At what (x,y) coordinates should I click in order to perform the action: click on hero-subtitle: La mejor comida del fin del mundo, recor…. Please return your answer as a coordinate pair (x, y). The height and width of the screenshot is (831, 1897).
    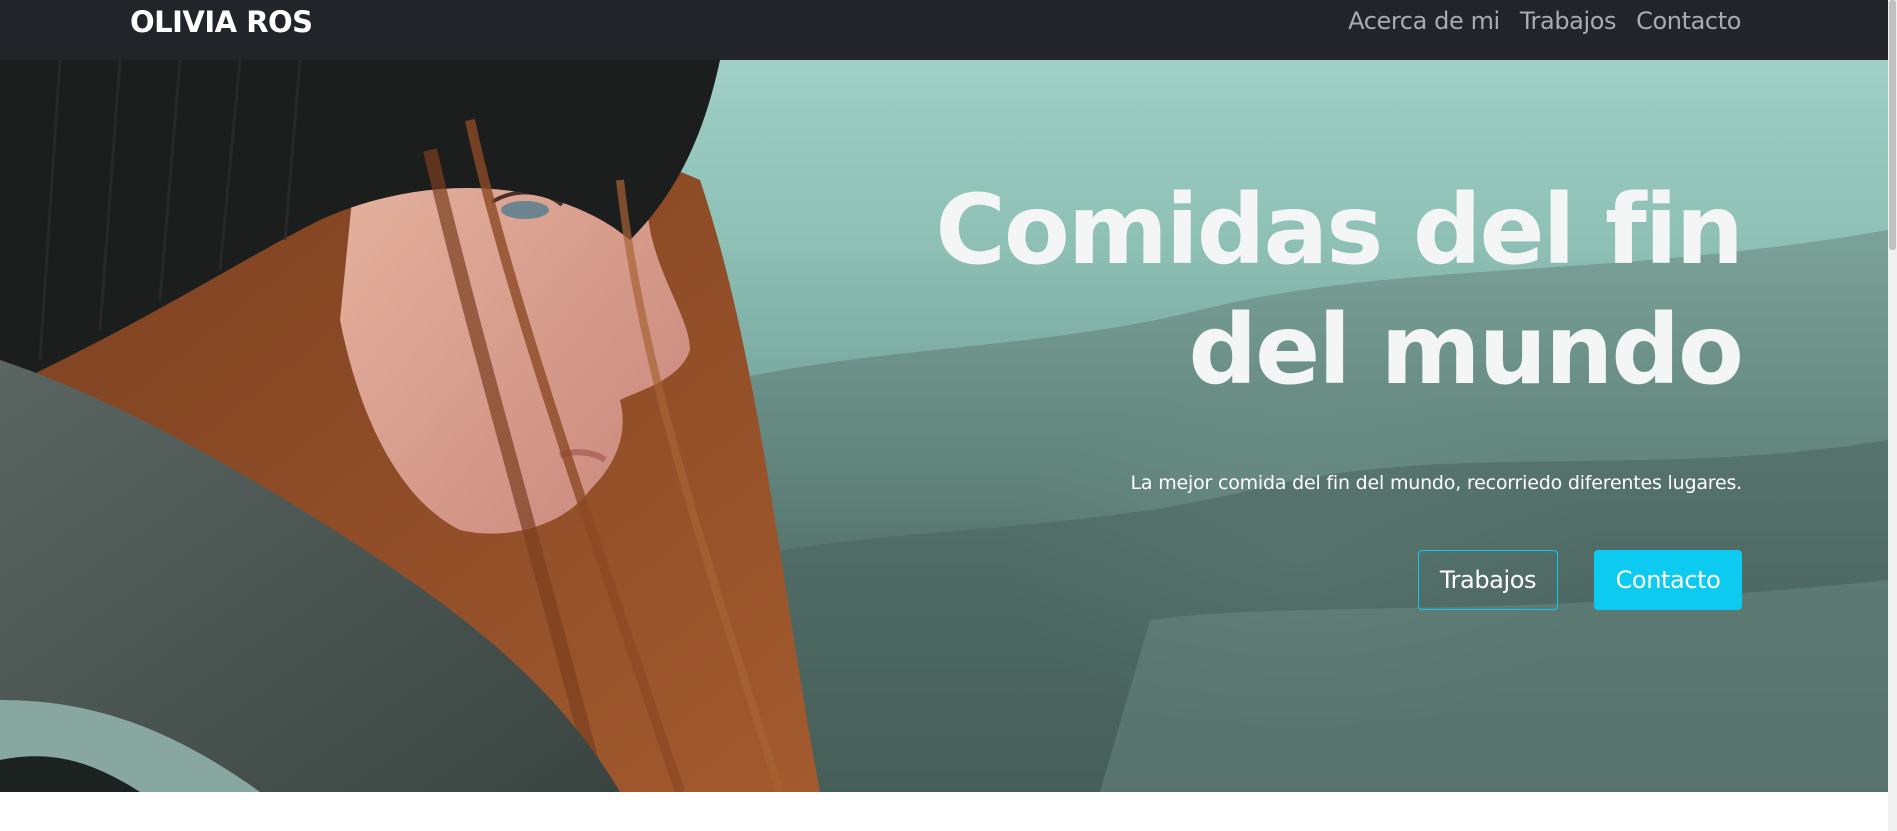
    Looking at the image, I should click on (1436, 483).